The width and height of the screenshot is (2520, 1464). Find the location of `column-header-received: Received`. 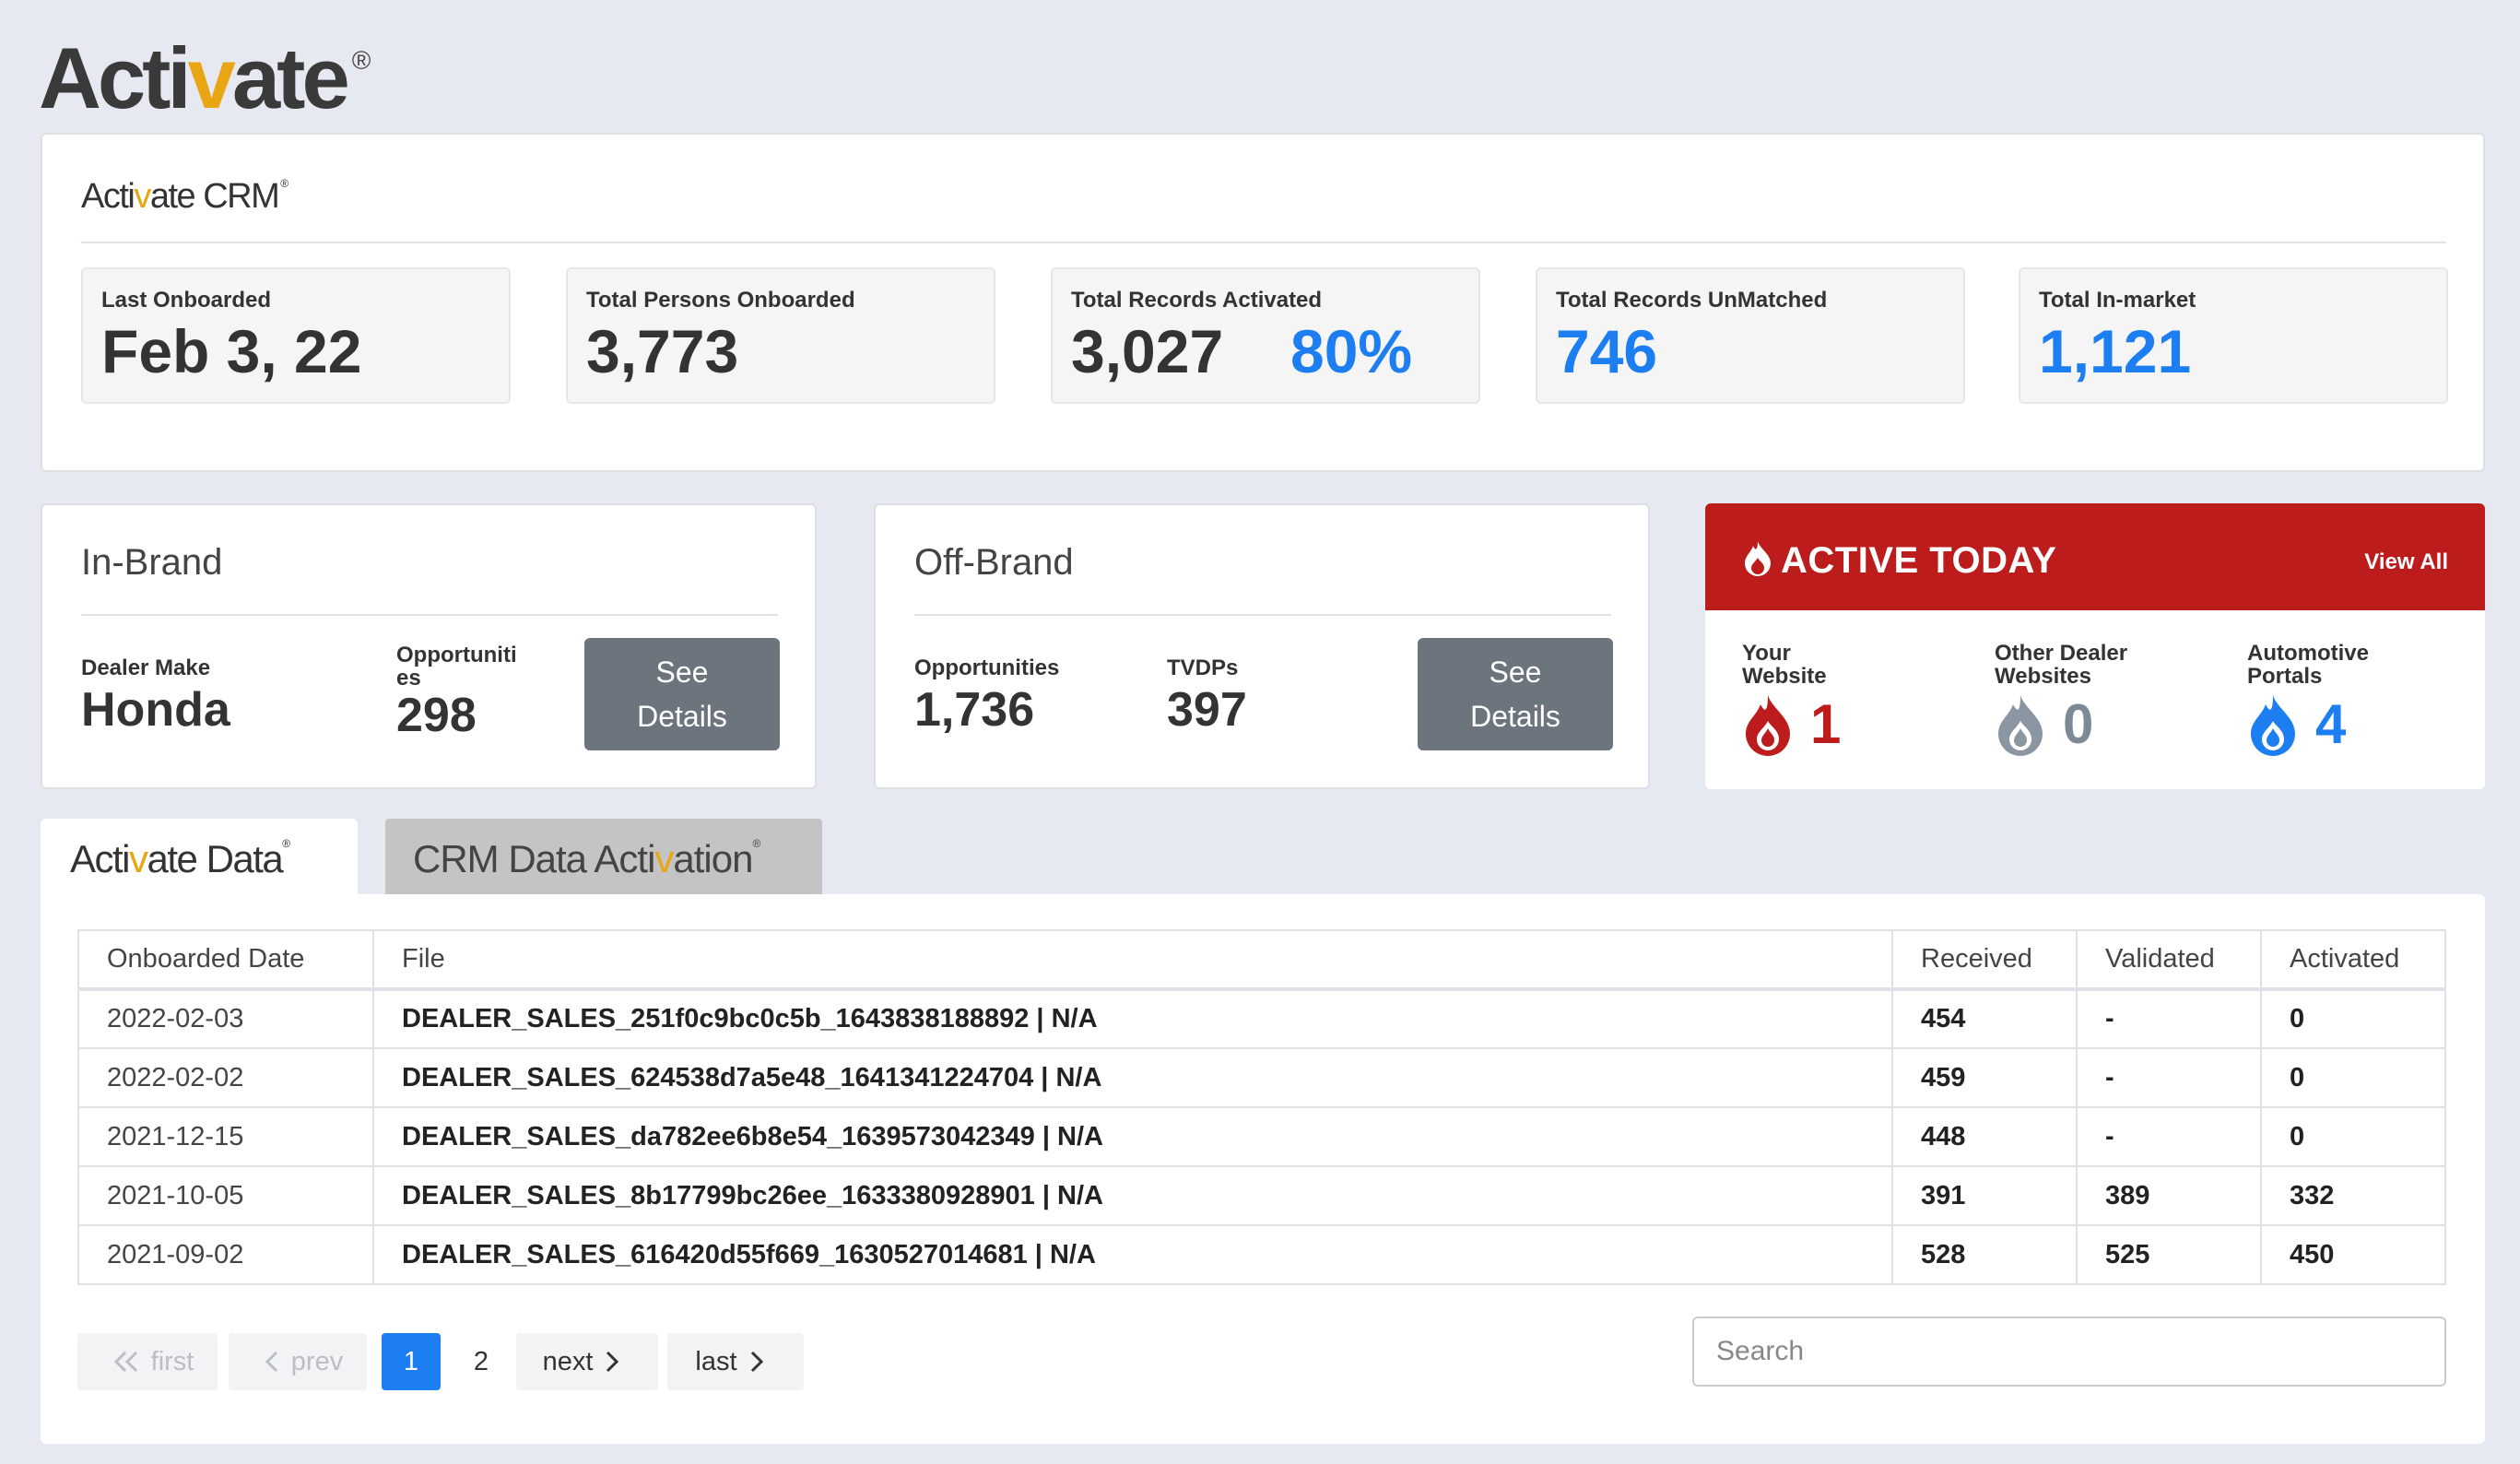

column-header-received: Received is located at coordinates (1984, 960).